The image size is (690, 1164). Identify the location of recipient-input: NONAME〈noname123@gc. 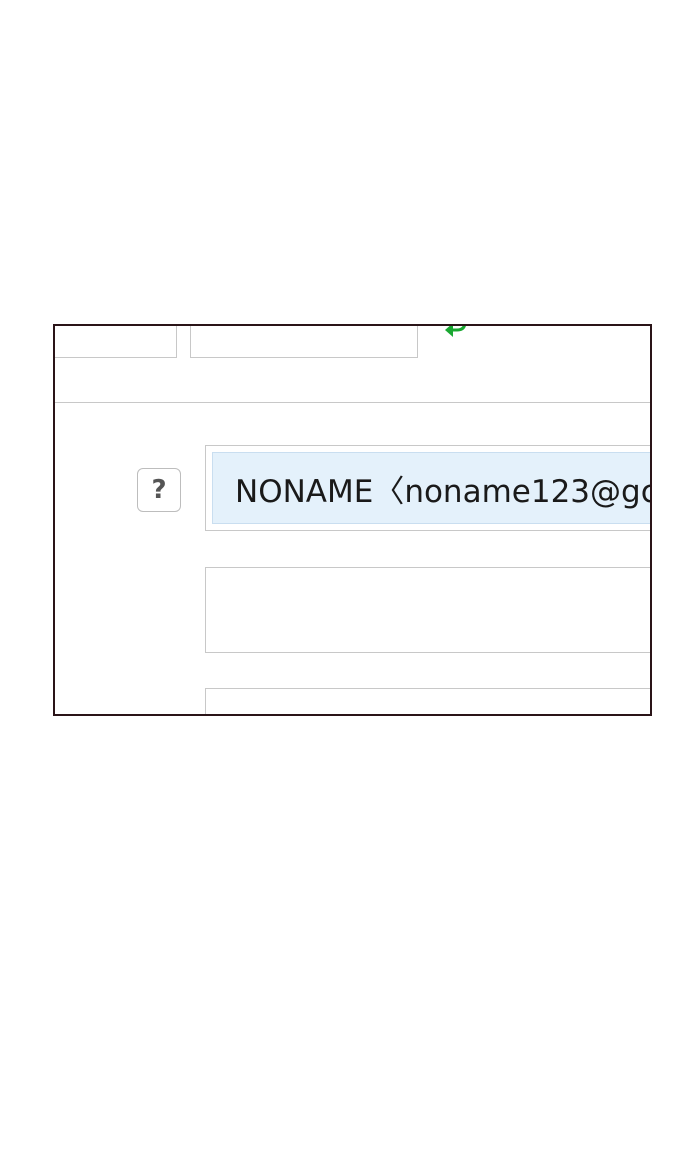
(432, 488).